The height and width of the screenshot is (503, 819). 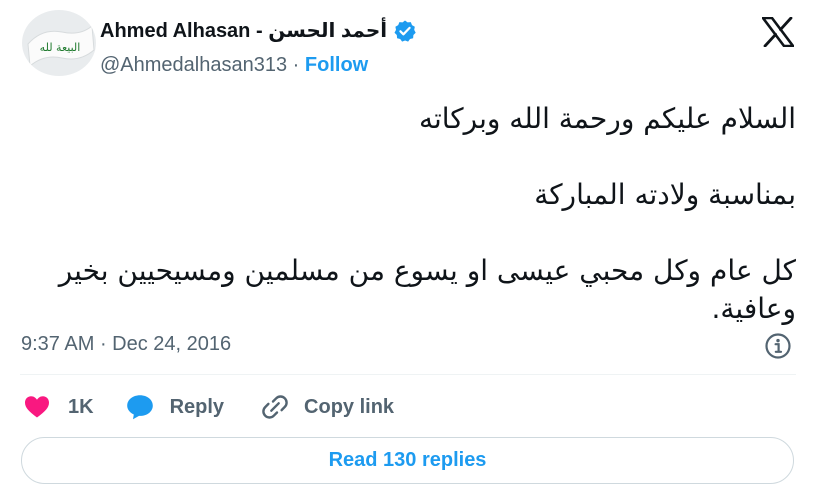 What do you see at coordinates (81, 406) in the screenshot?
I see `like-count: 1K` at bounding box center [81, 406].